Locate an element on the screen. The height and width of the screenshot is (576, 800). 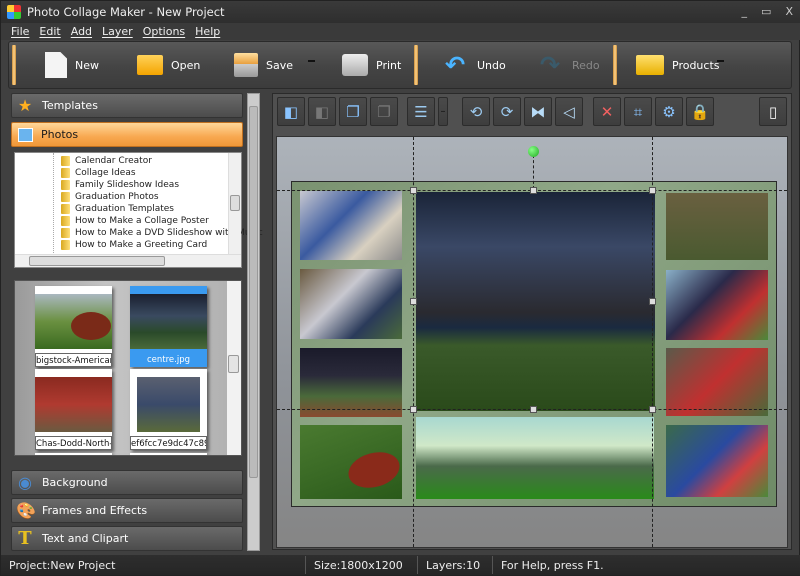
rotate-right-button: ⟳ is located at coordinates (507, 111).